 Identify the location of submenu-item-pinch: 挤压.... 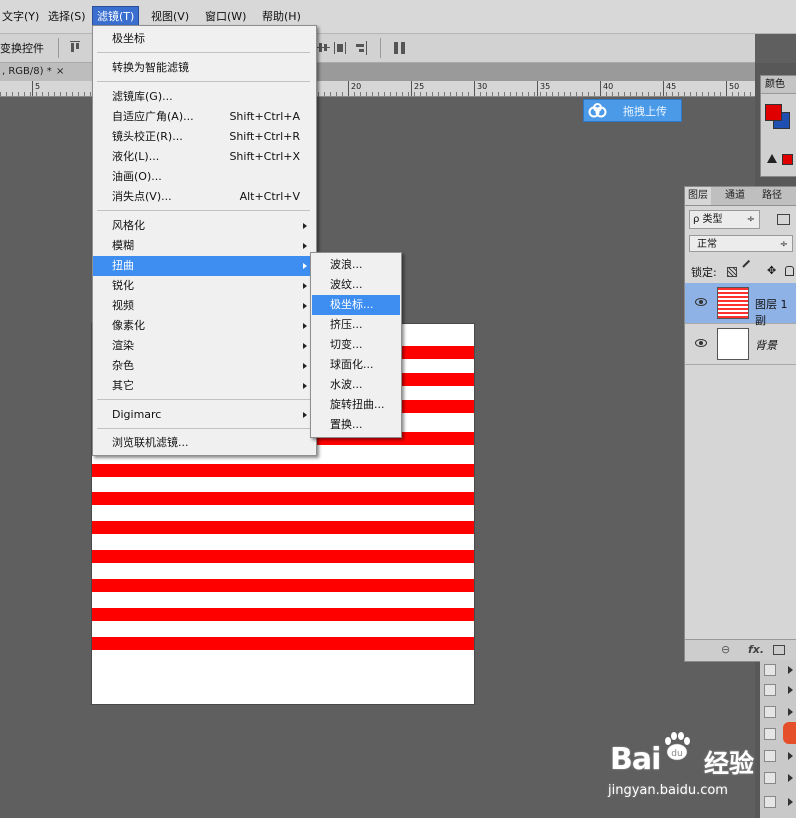
(356, 325).